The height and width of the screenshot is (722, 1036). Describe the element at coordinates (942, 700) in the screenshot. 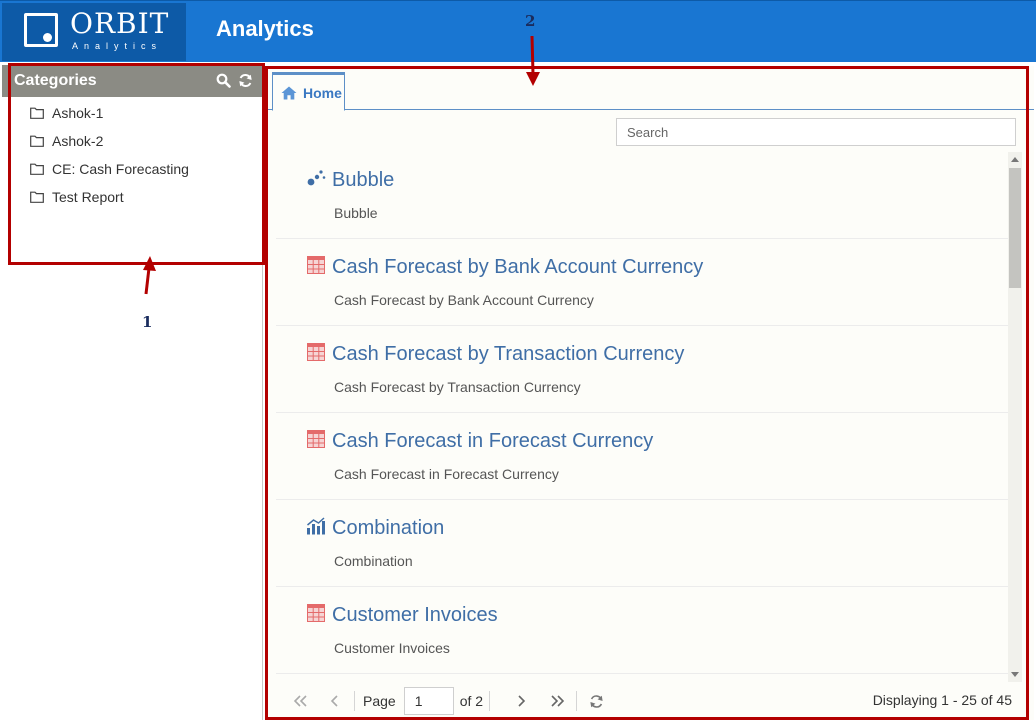

I see `display-info: Displaying 1 - 25 of 45` at that location.